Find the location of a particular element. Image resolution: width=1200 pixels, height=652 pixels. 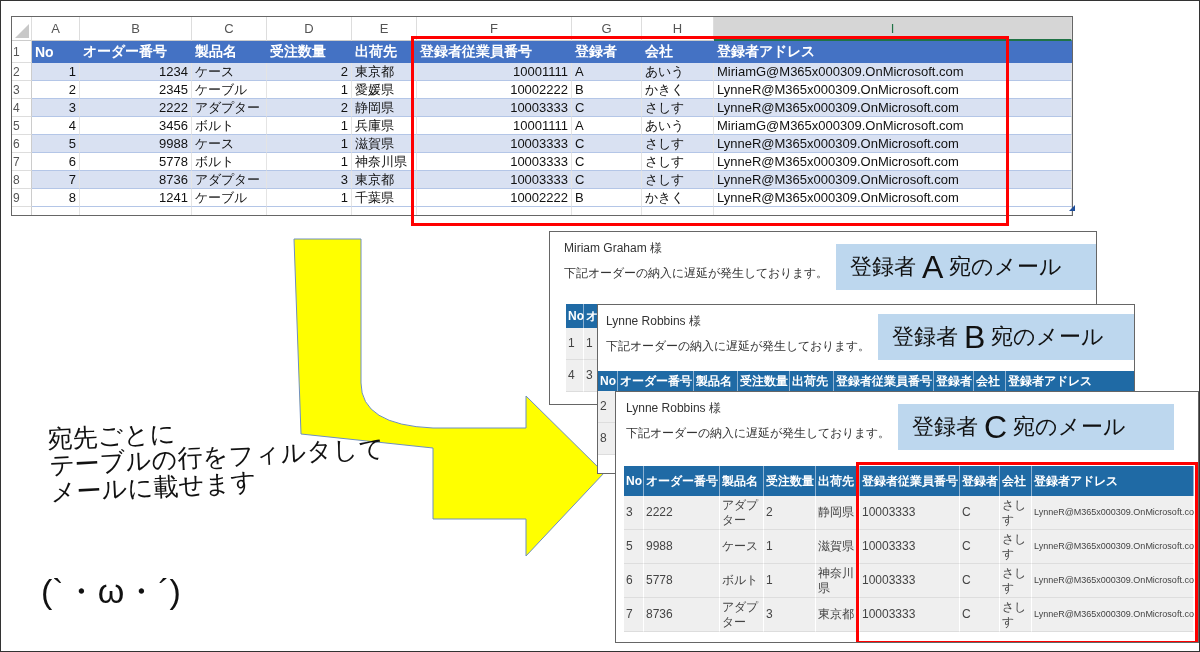

table-cell: MiriamG@M365x000309.OnMicrosoft.com is located at coordinates (893, 72).